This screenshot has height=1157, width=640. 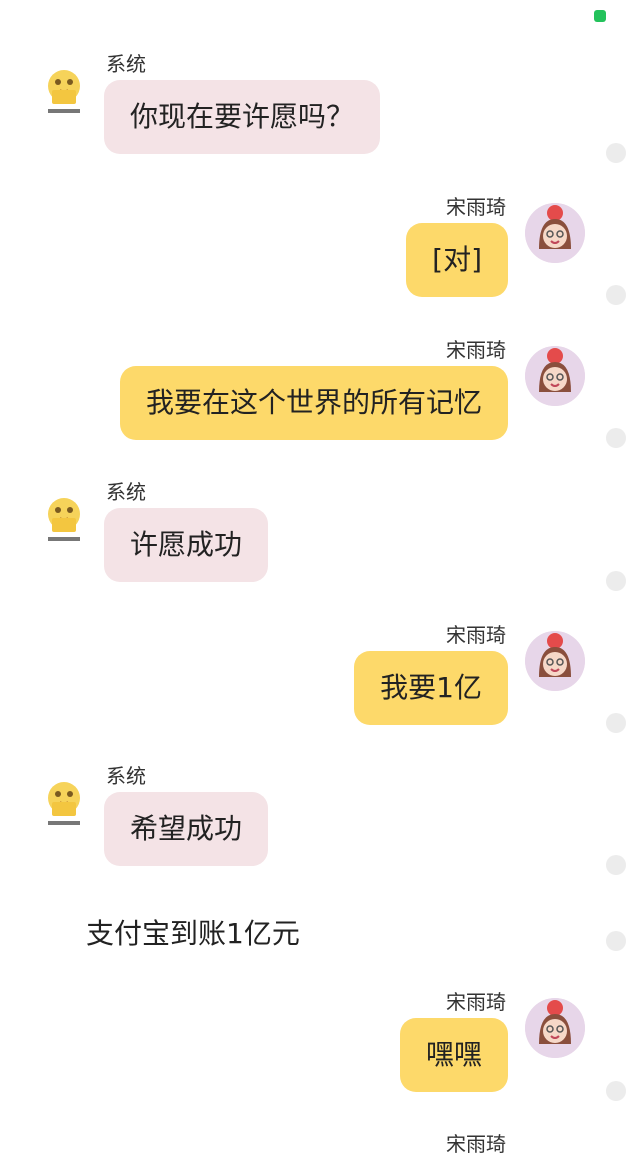 I want to click on message-bubble: [对], so click(x=457, y=260).